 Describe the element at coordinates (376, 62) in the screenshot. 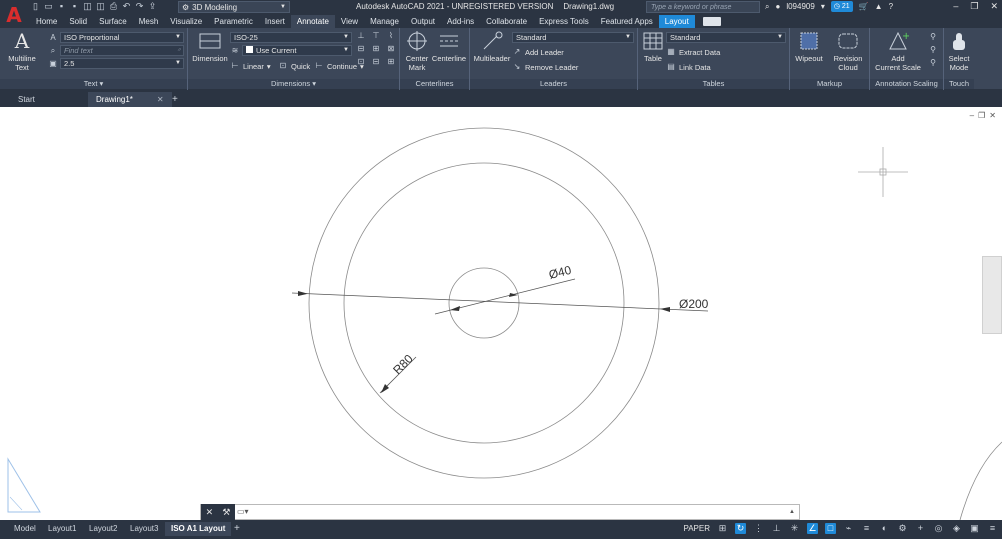

I see `dim-override-icon: ⊟` at that location.